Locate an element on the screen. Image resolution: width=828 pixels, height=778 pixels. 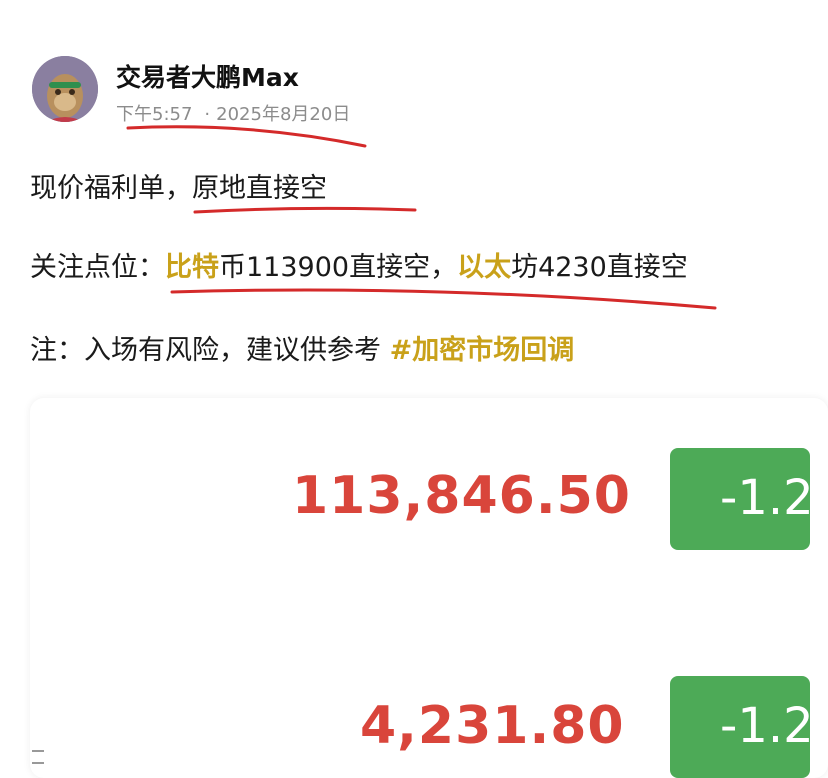
line1-main: 原地直接空 is located at coordinates (259, 188).